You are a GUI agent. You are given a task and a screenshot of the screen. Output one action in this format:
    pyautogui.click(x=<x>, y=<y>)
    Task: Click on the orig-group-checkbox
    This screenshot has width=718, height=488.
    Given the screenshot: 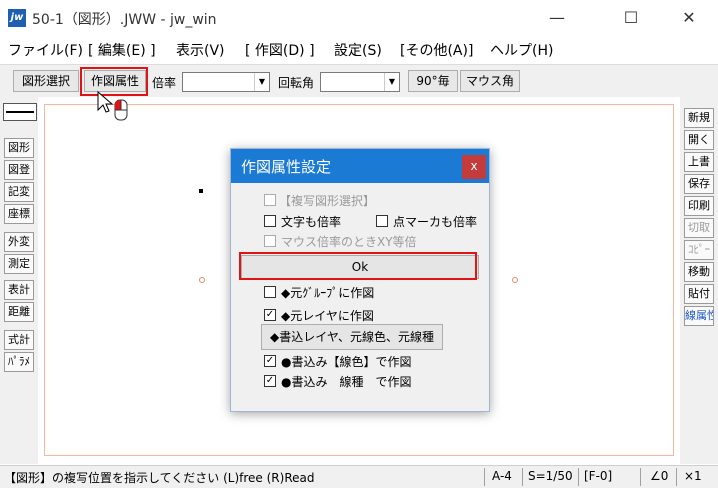 What is the action you would take?
    pyautogui.click(x=270, y=292)
    